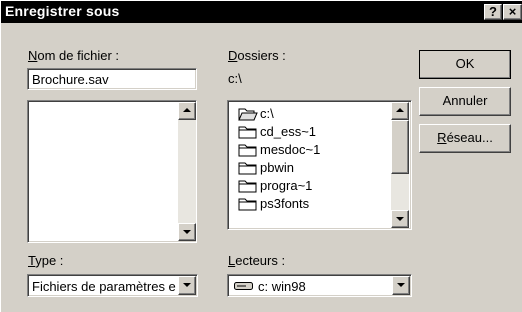  I want to click on ok-button-label: OK, so click(465, 63).